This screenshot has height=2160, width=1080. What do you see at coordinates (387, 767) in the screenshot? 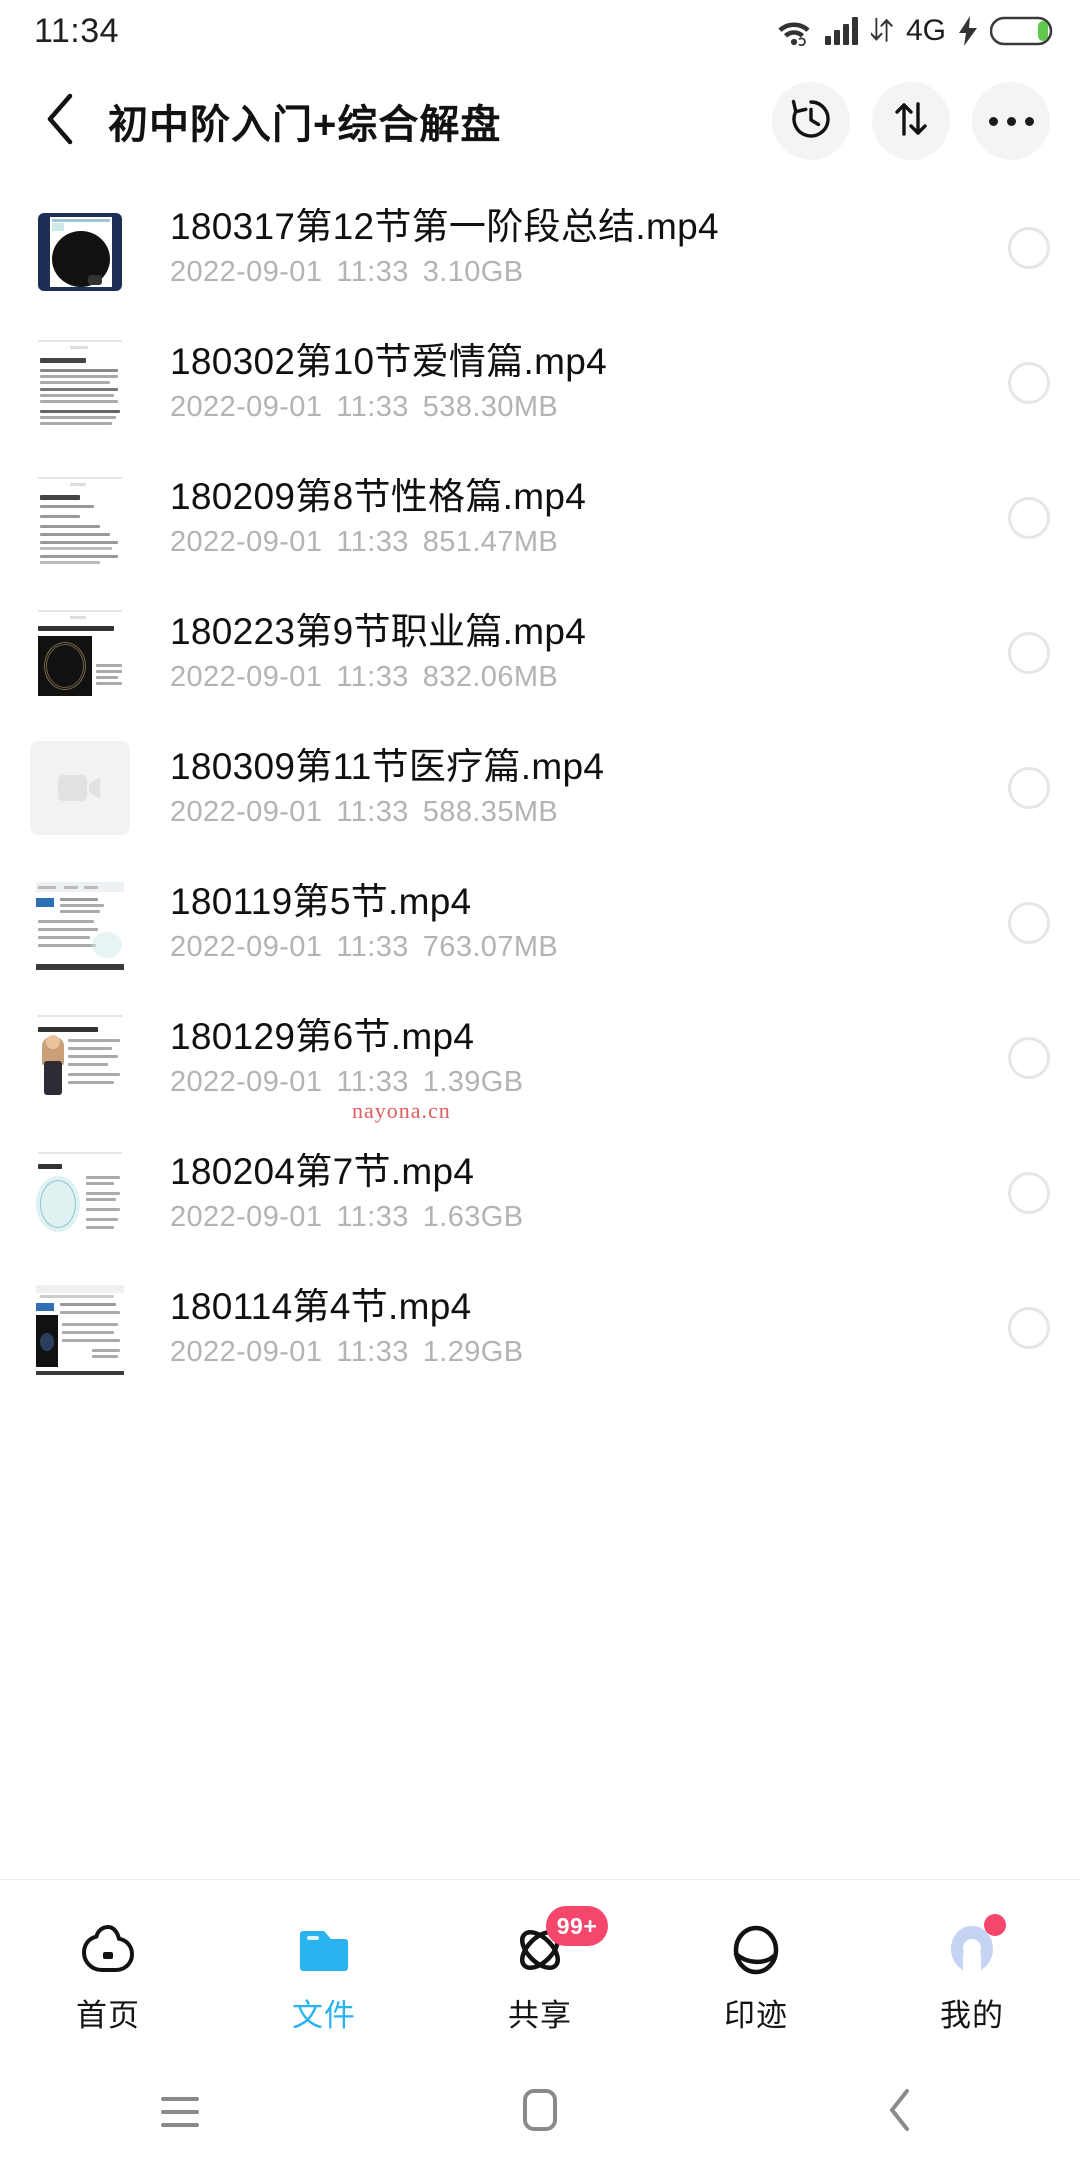
I see `file-name: 180309第11节医疗篇.mp4` at bounding box center [387, 767].